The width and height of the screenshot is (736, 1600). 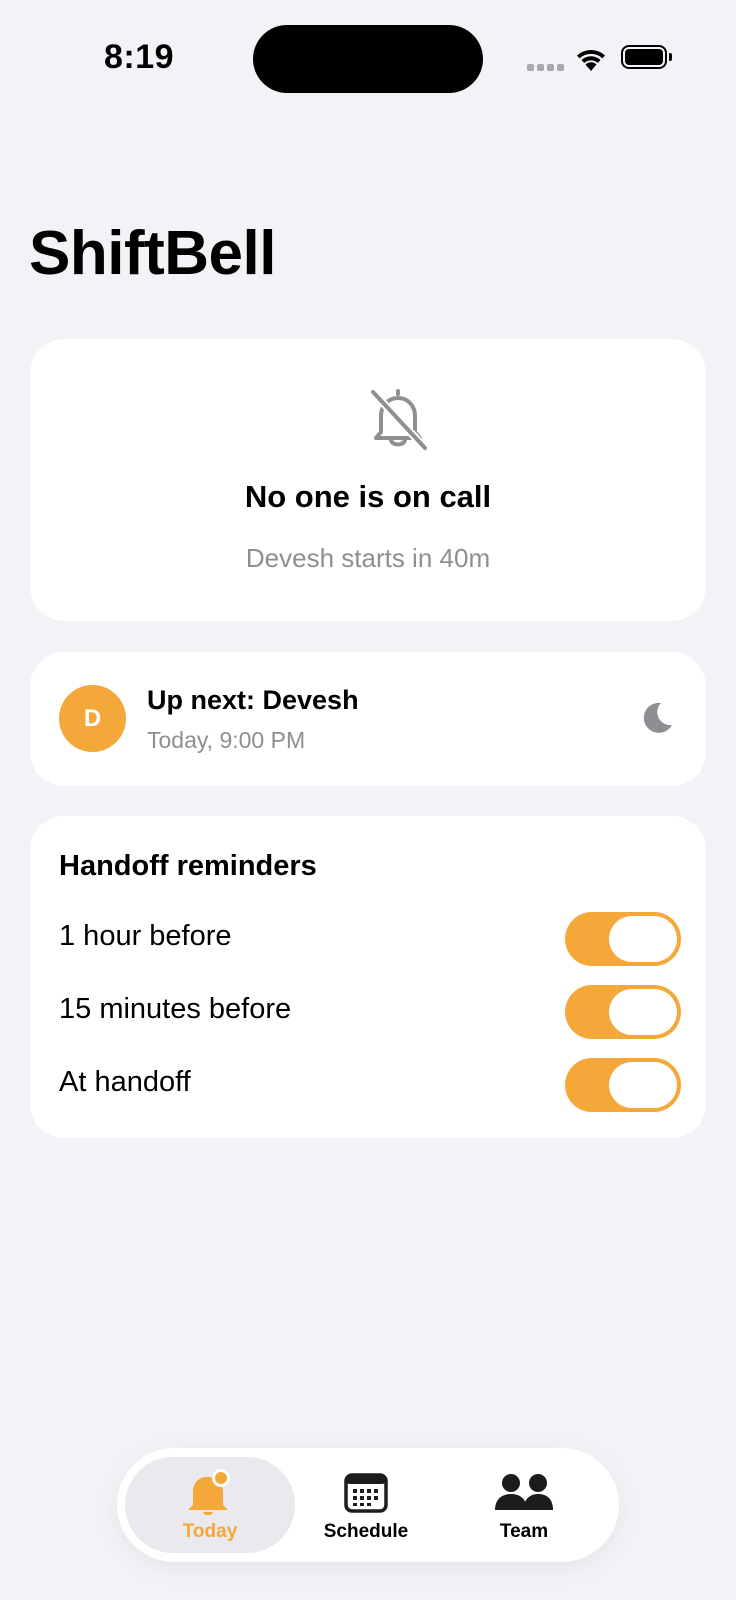 I want to click on page-title: ShiftBell, so click(x=152, y=253).